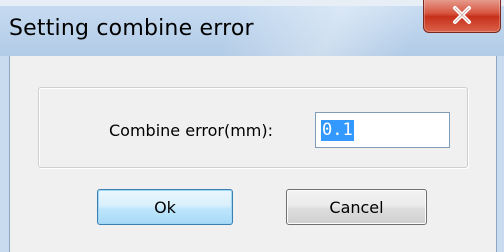  Describe the element at coordinates (337, 130) in the screenshot. I see `combine-error-value: 0.1` at that location.